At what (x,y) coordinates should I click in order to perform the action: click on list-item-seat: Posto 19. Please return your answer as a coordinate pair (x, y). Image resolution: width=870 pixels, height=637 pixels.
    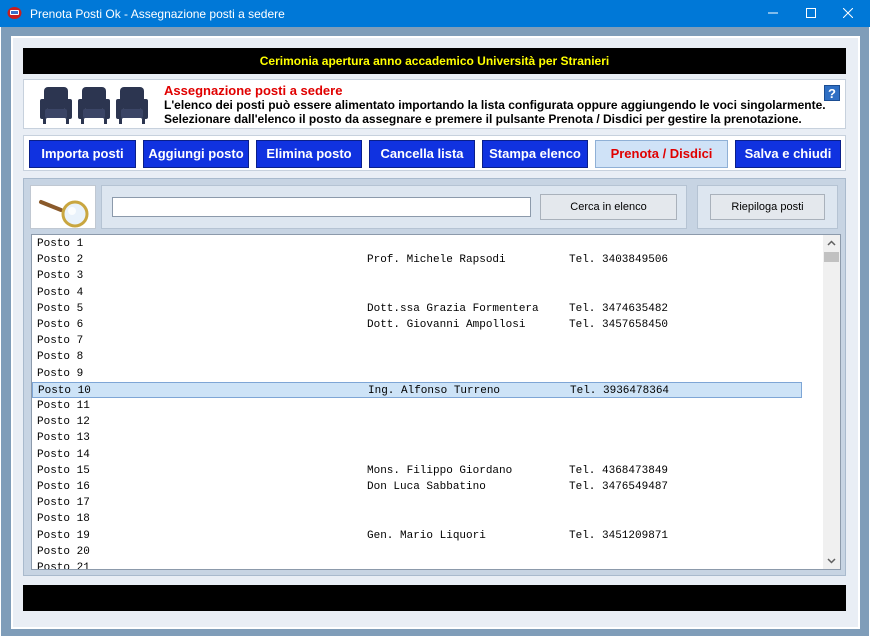
    Looking at the image, I should click on (63, 535).